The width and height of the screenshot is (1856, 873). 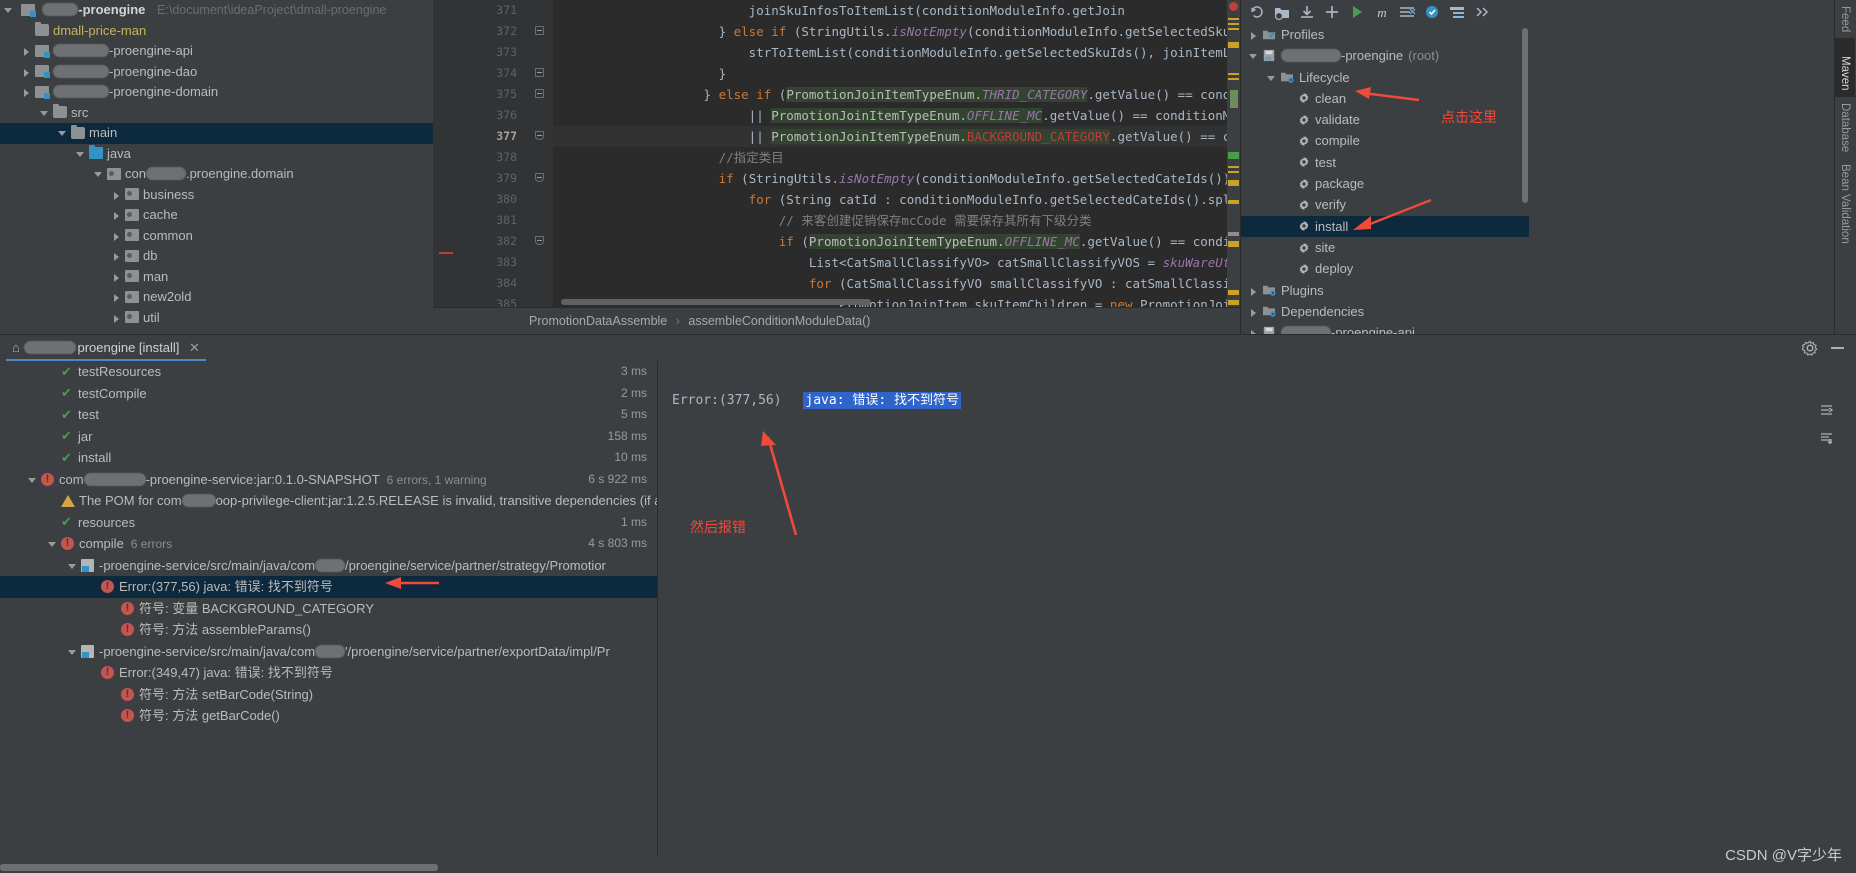 I want to click on maven-item--proengine: m -proengine (root), so click(x=1385, y=55).